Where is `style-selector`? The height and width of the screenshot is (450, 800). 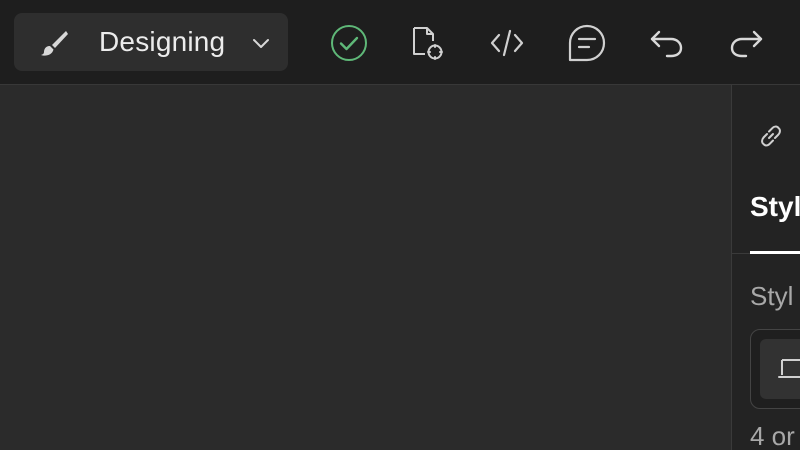 style-selector is located at coordinates (775, 369).